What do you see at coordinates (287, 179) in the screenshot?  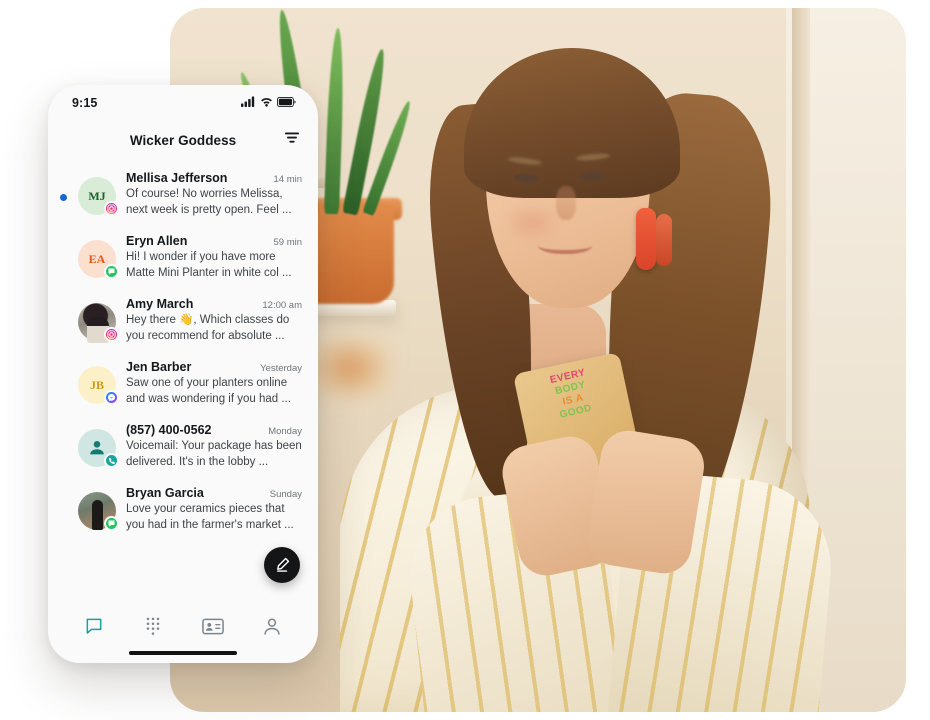 I see `timestamp: 14 min` at bounding box center [287, 179].